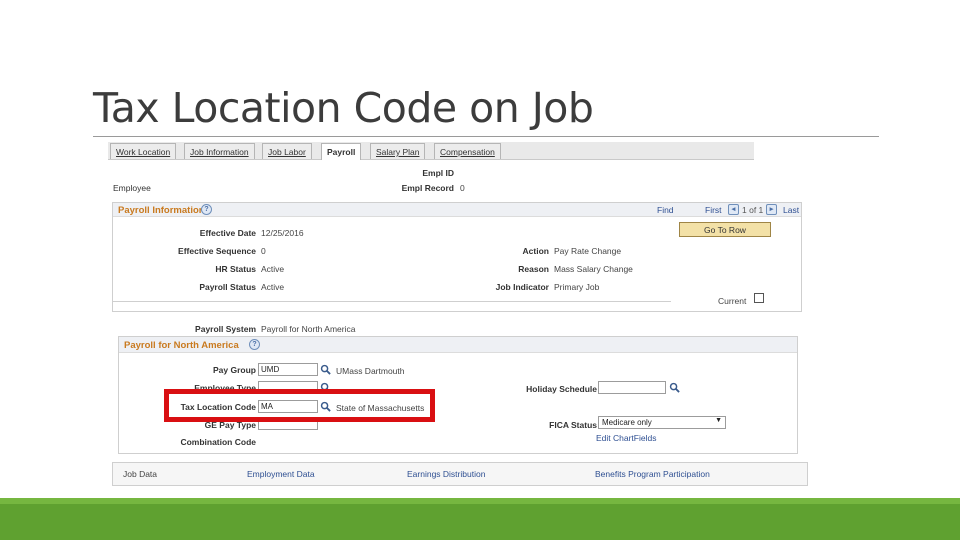  I want to click on empl-record-label: Empl Record, so click(427, 188).